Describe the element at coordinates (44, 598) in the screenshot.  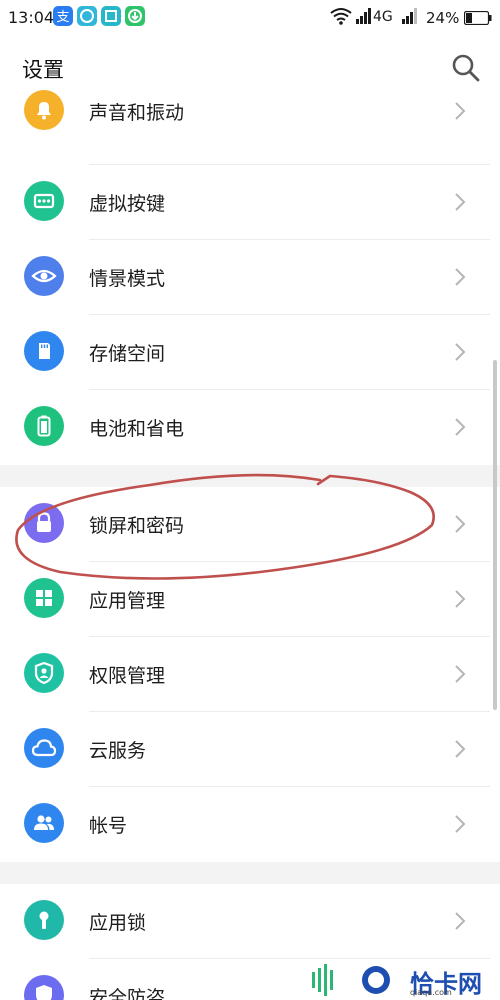
I see `grid-icon` at that location.